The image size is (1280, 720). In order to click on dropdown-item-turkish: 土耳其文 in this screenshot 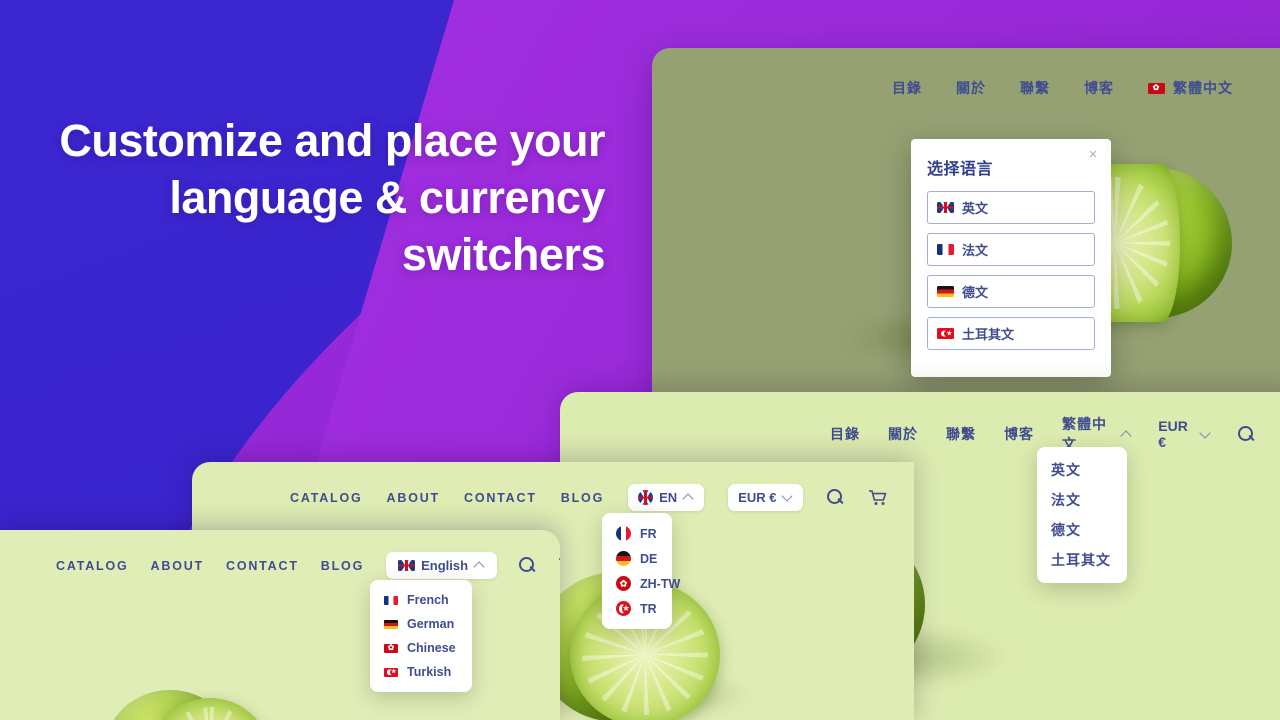, I will do `click(1082, 560)`.